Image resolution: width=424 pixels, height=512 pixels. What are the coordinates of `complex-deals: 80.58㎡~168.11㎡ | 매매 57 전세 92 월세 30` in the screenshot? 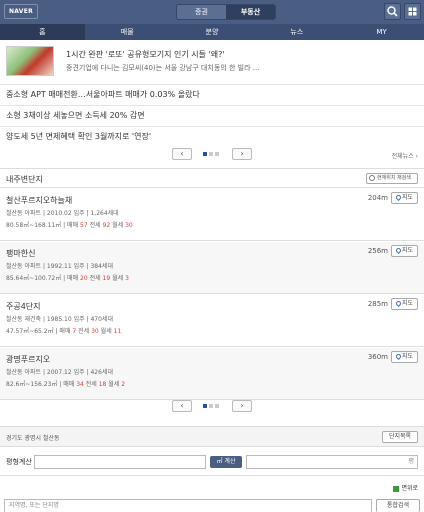 It's located at (69, 225).